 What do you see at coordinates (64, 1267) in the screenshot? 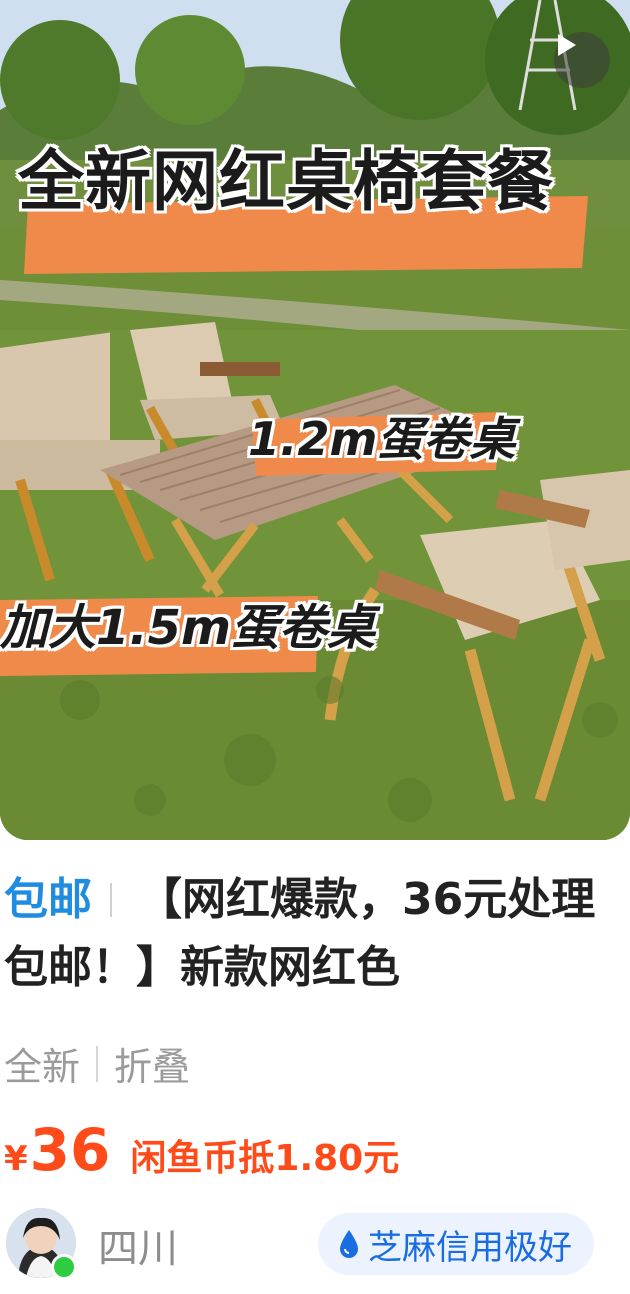
I see `online-status-dot` at bounding box center [64, 1267].